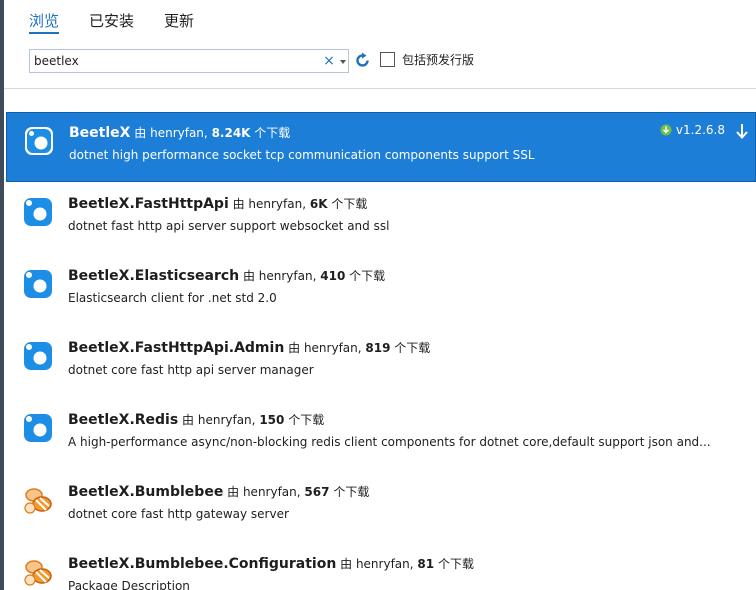 Image resolution: width=756 pixels, height=590 pixels. I want to click on package-name: BeetleX.FastHttpApi.Admin, so click(176, 348).